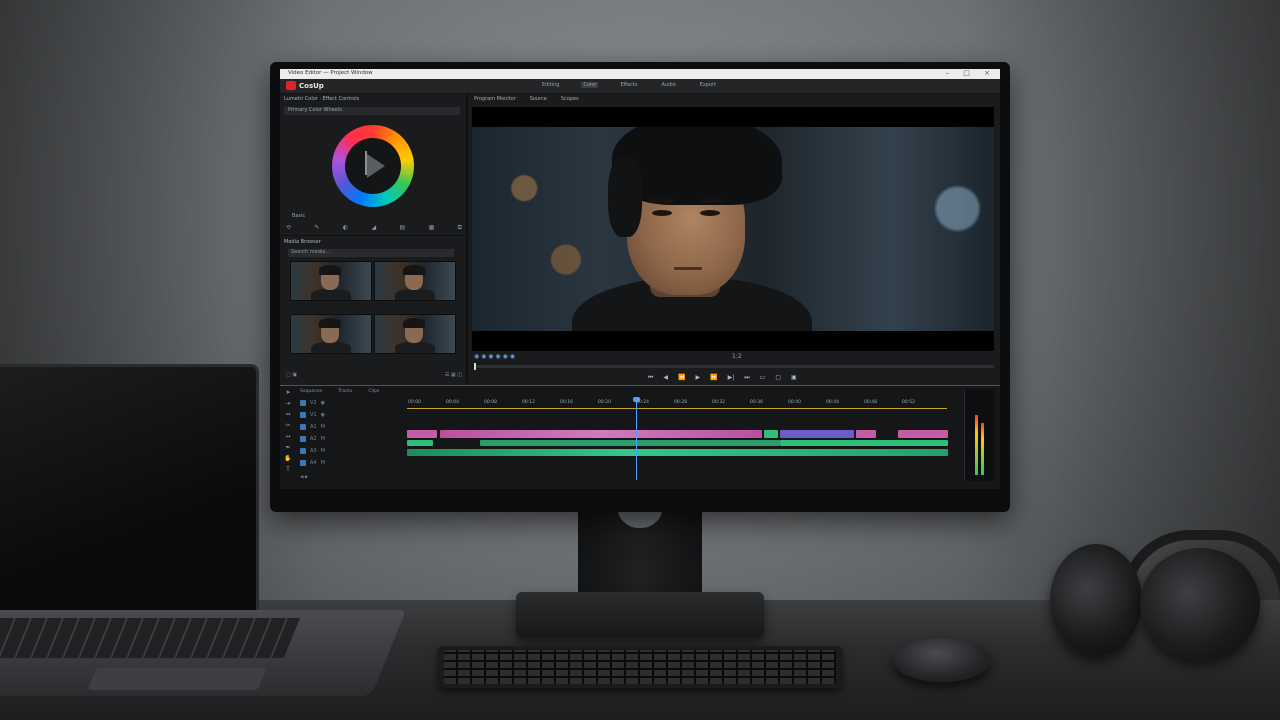 The image size is (1280, 720). I want to click on logo-icon, so click(291, 85).